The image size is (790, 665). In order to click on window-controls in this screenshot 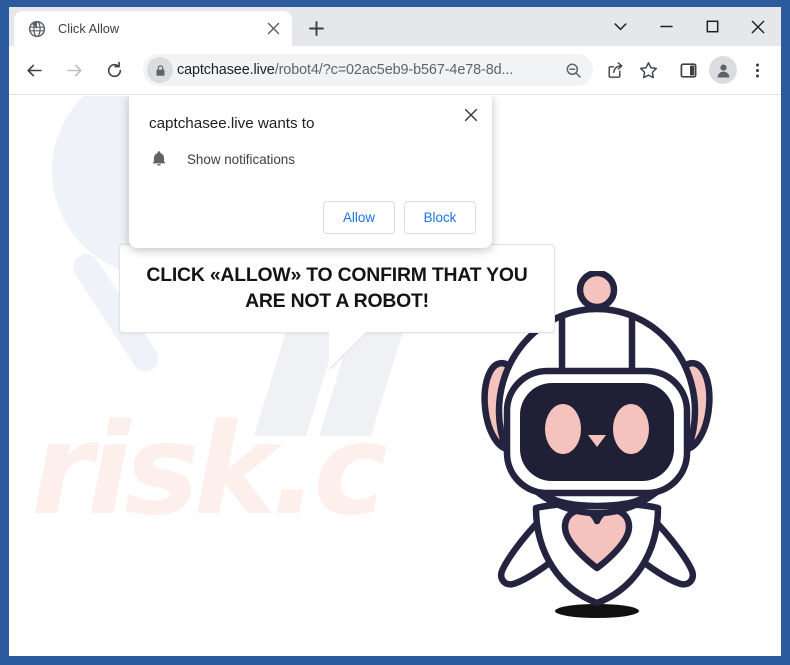, I will do `click(689, 26)`.